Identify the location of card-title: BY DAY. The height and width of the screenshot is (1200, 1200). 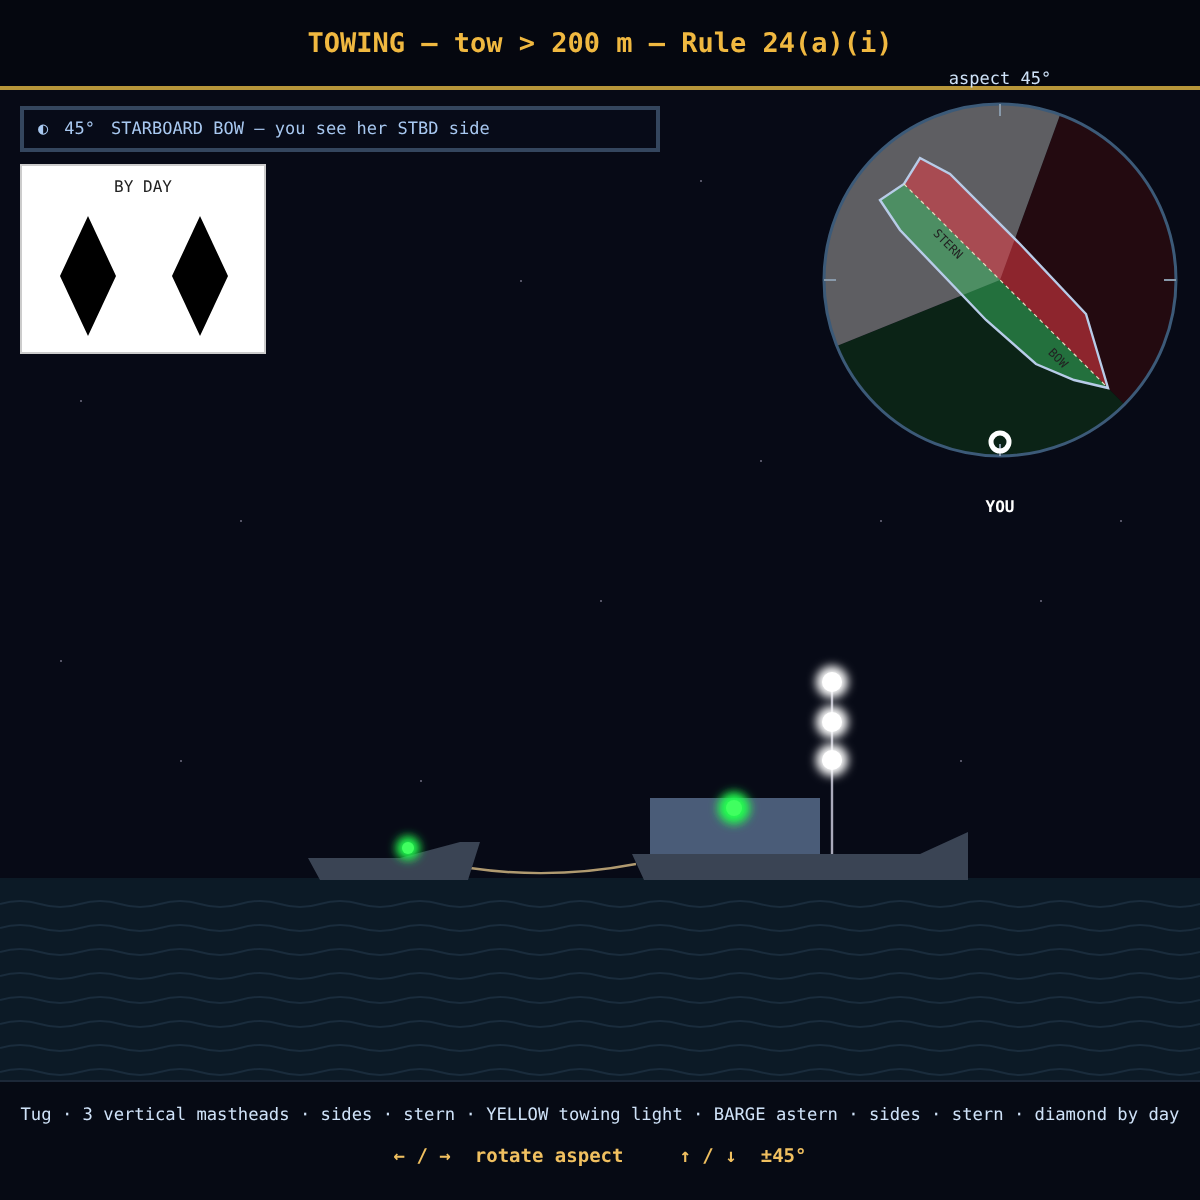
(143, 187).